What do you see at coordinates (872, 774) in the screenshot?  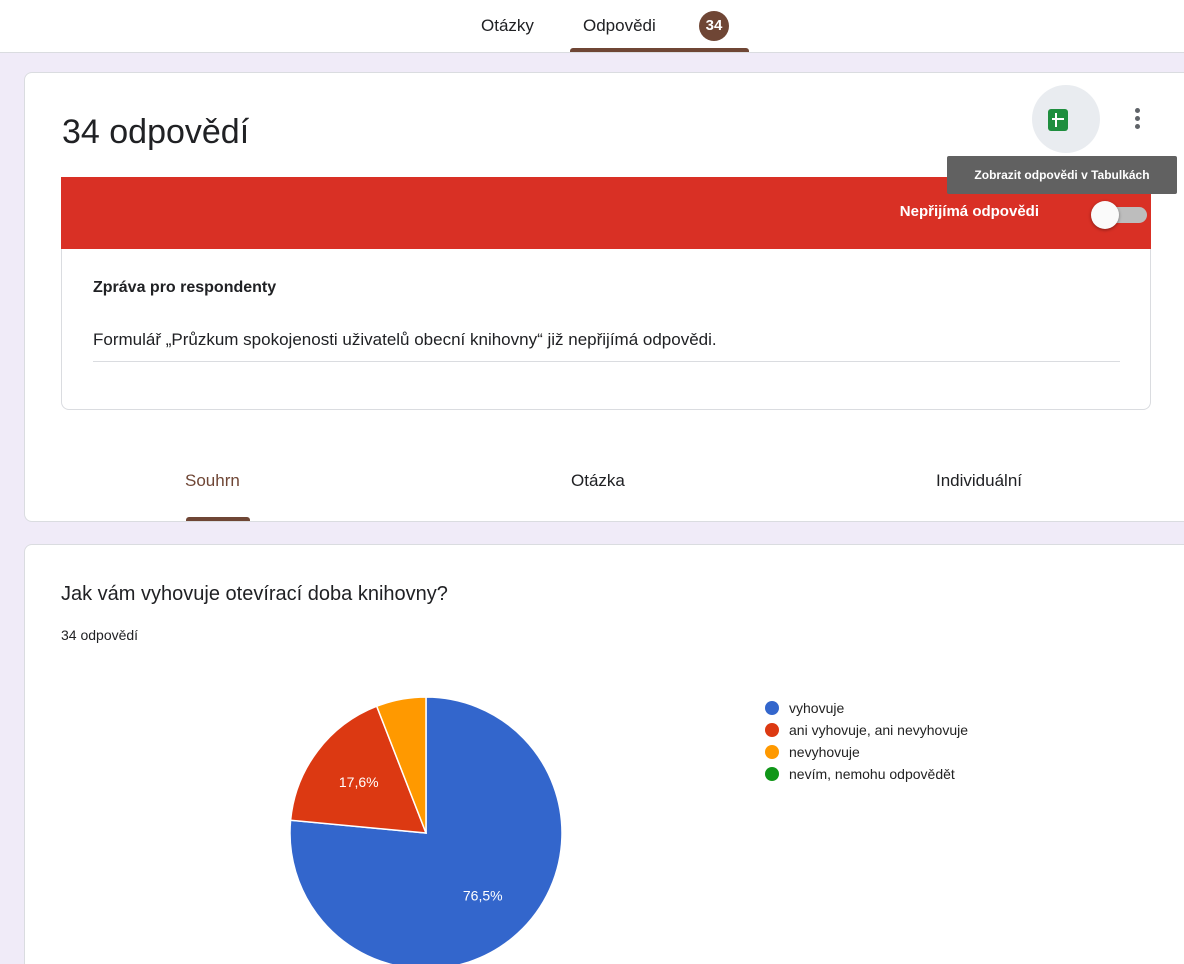 I see `legend-label: nevím, nemohu odpovědět` at bounding box center [872, 774].